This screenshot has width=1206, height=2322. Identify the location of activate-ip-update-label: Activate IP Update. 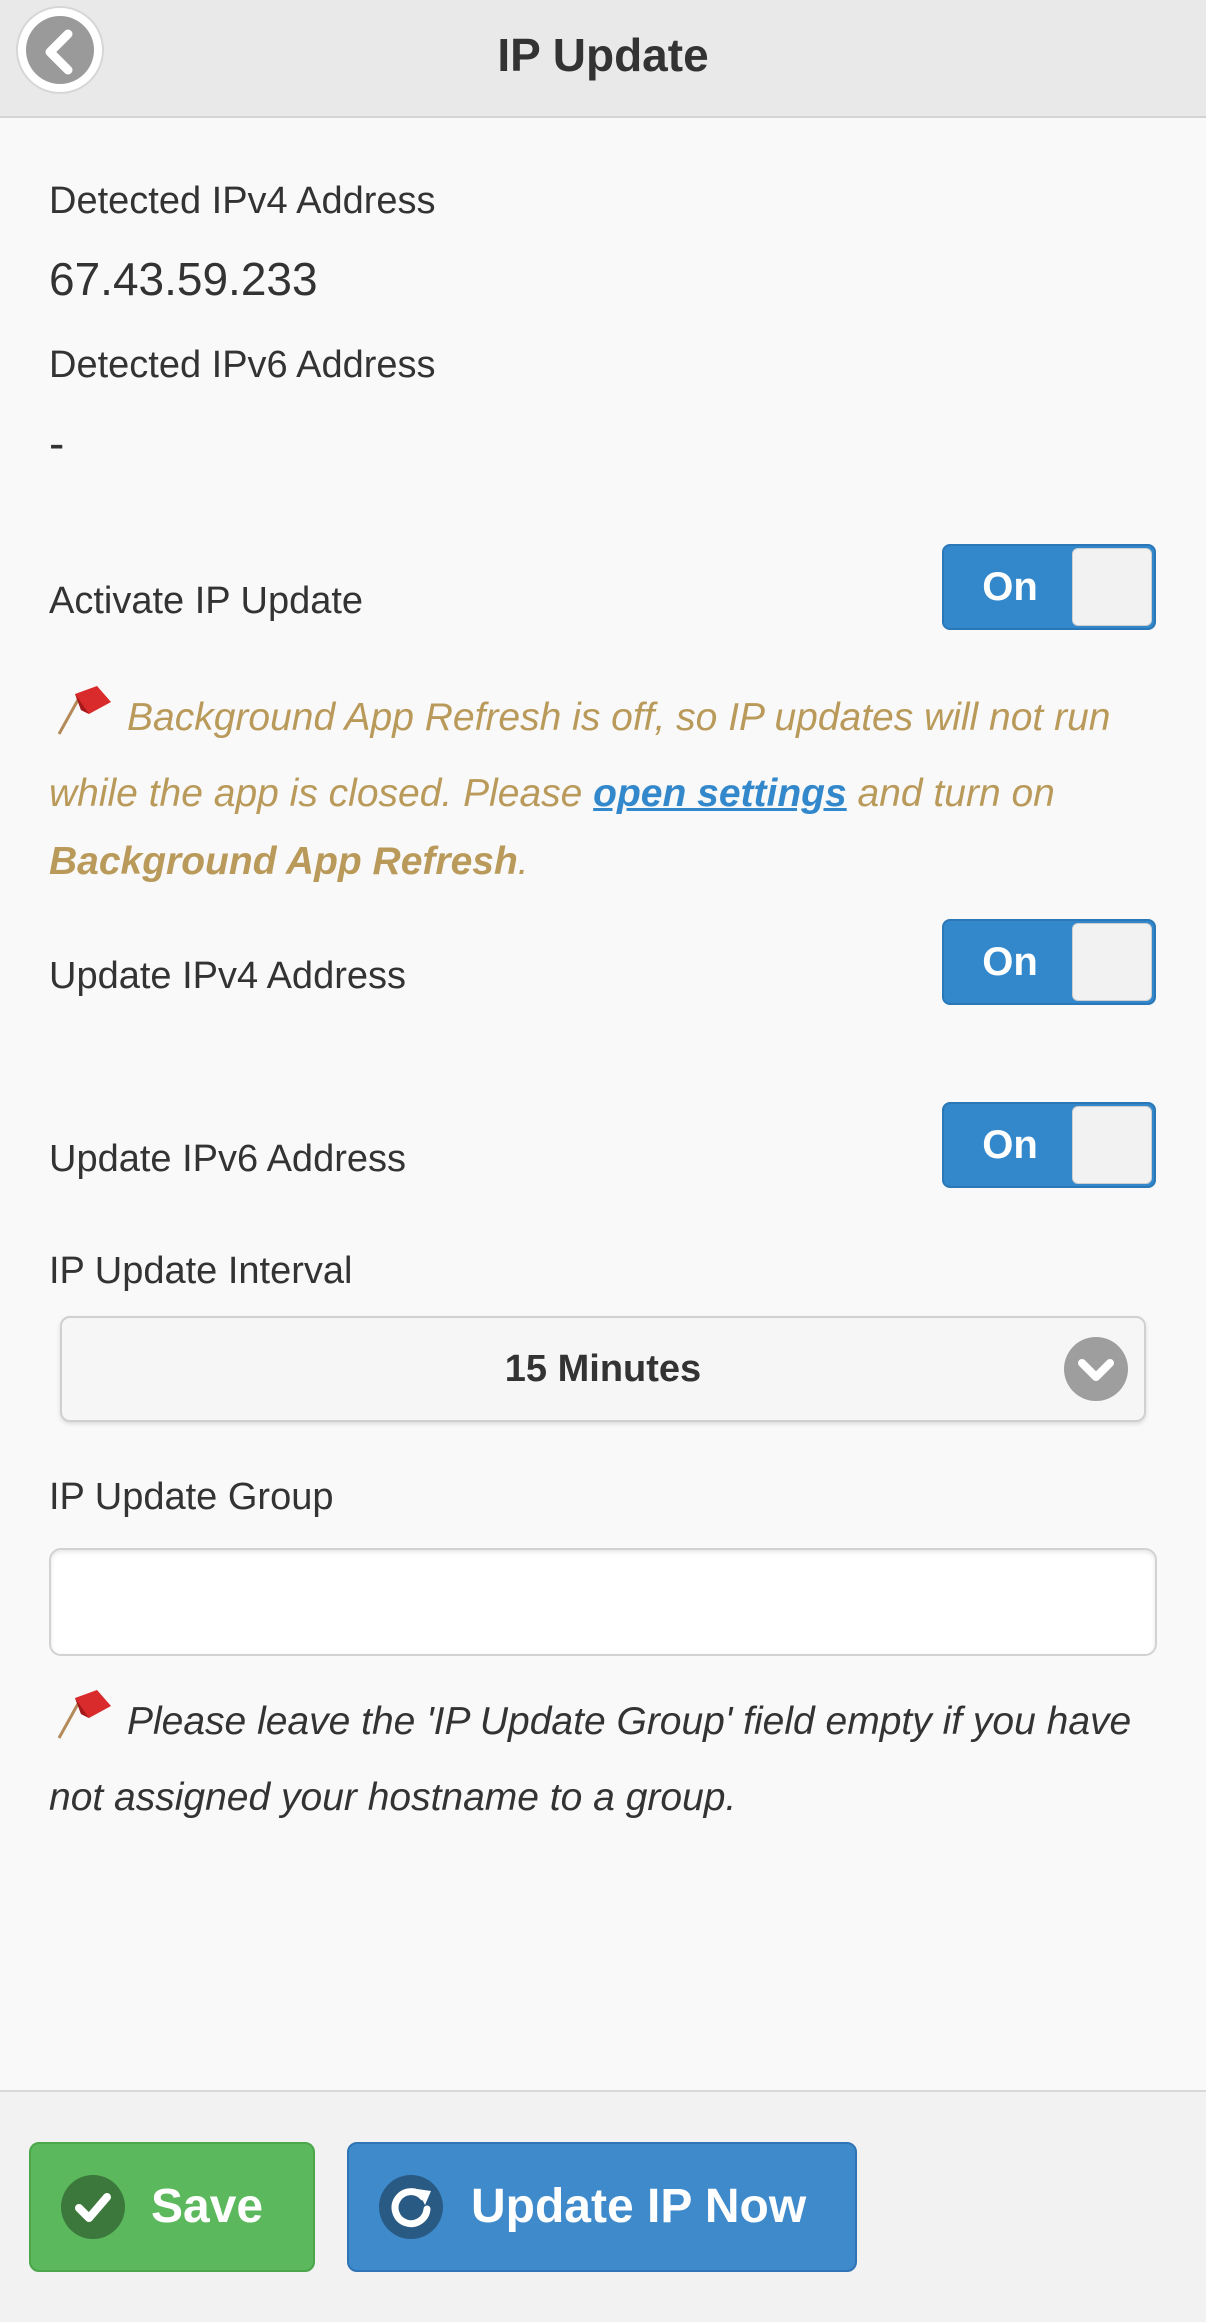
(206, 601).